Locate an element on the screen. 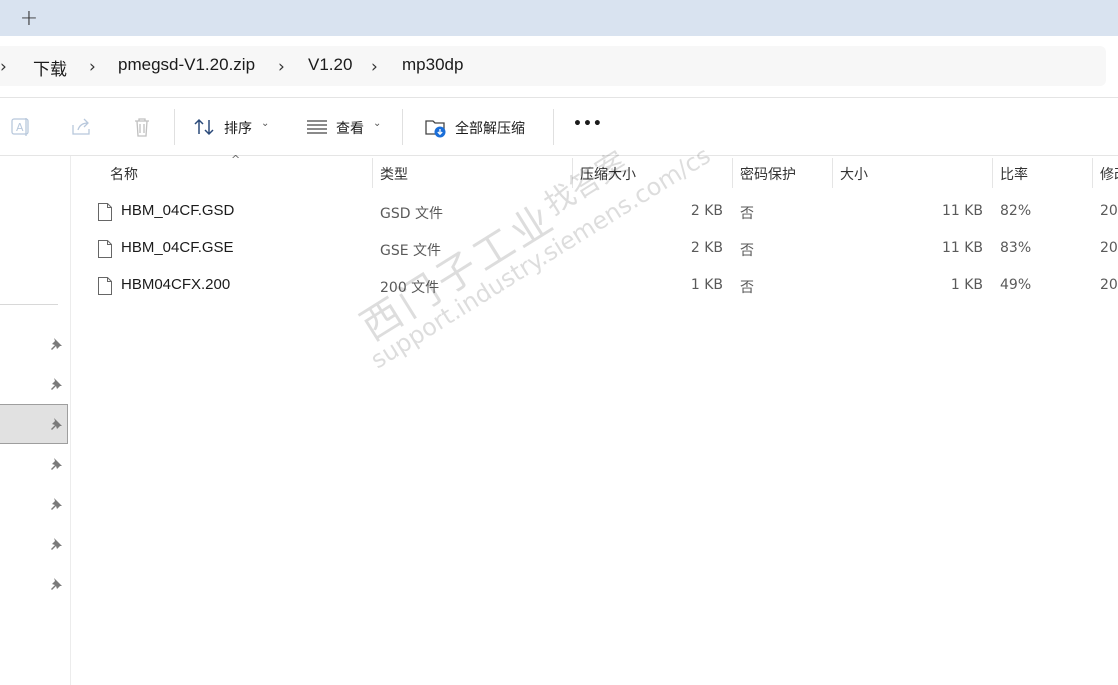  view-icon is located at coordinates (317, 127).